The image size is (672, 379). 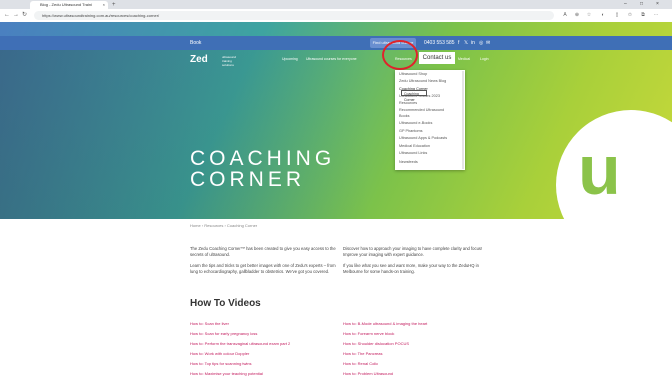 I want to click on dropdown-item: Zedu Ultrasound News Blog, so click(x=422, y=81).